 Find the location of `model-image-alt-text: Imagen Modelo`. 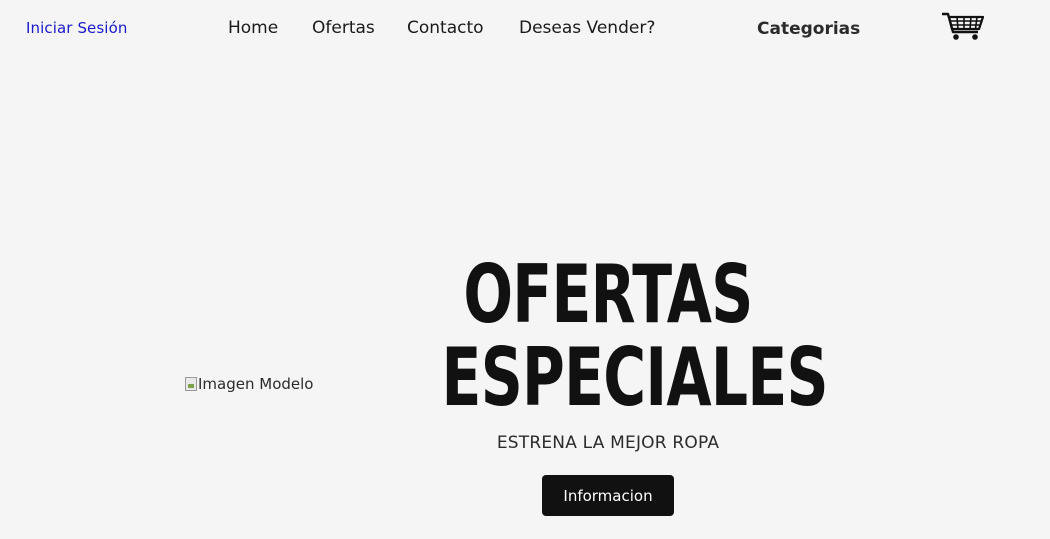

model-image-alt-text: Imagen Modelo is located at coordinates (256, 384).